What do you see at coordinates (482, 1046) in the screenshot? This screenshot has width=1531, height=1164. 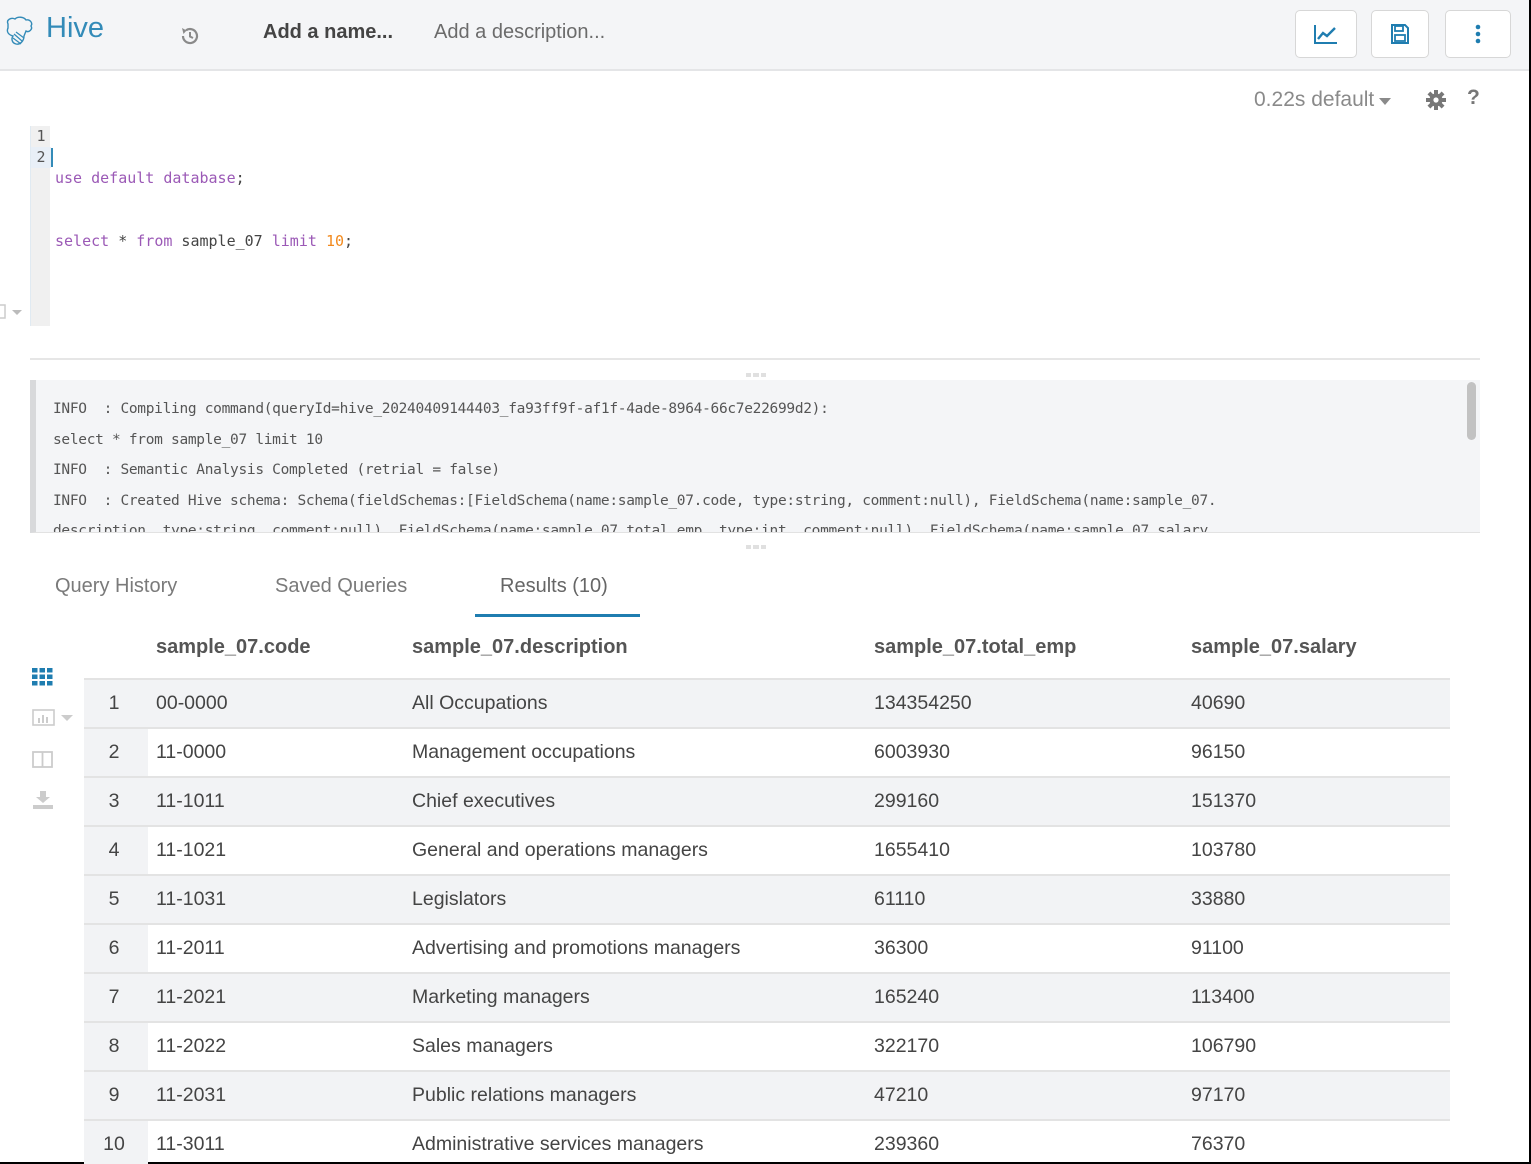 I see `cell-description: Sales managers` at bounding box center [482, 1046].